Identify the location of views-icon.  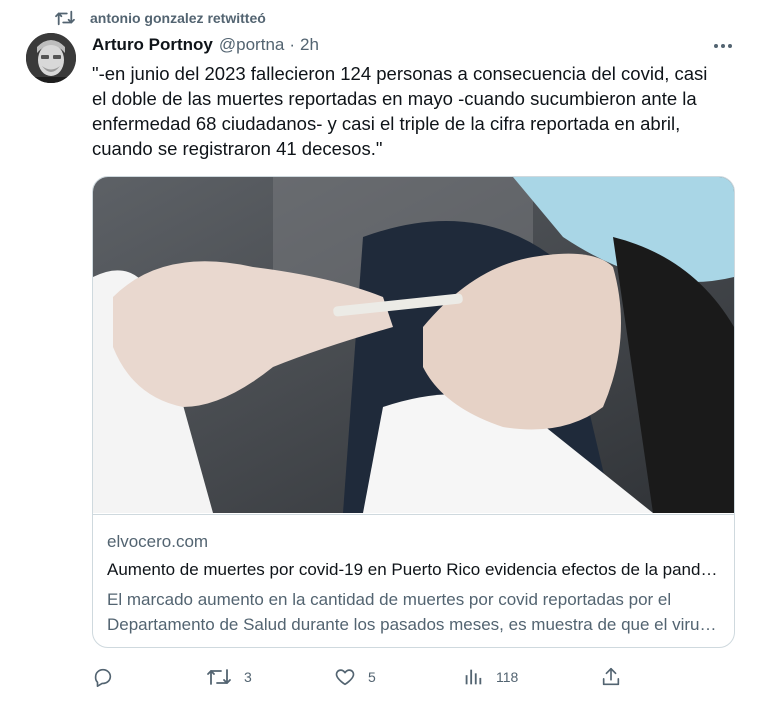
(473, 677).